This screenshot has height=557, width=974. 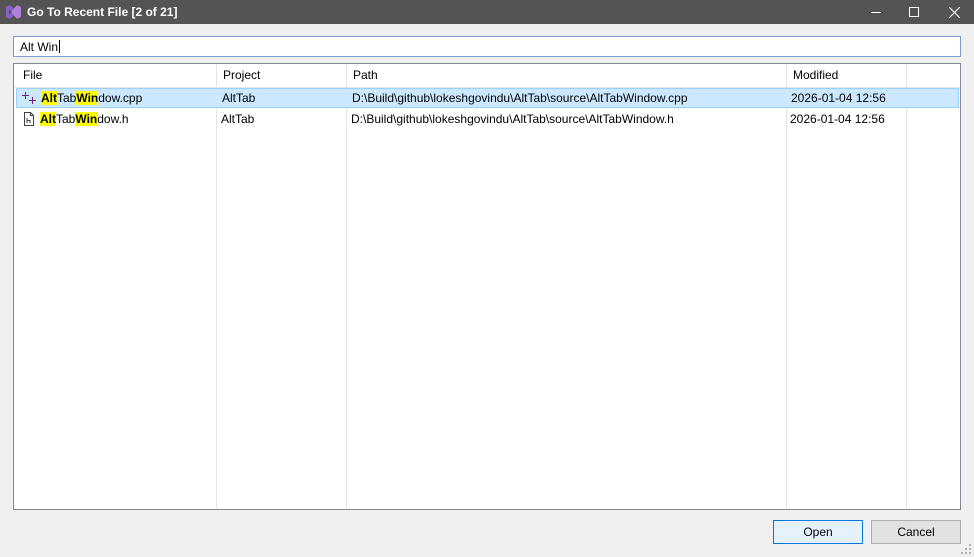 I want to click on close-icon, so click(x=954, y=12).